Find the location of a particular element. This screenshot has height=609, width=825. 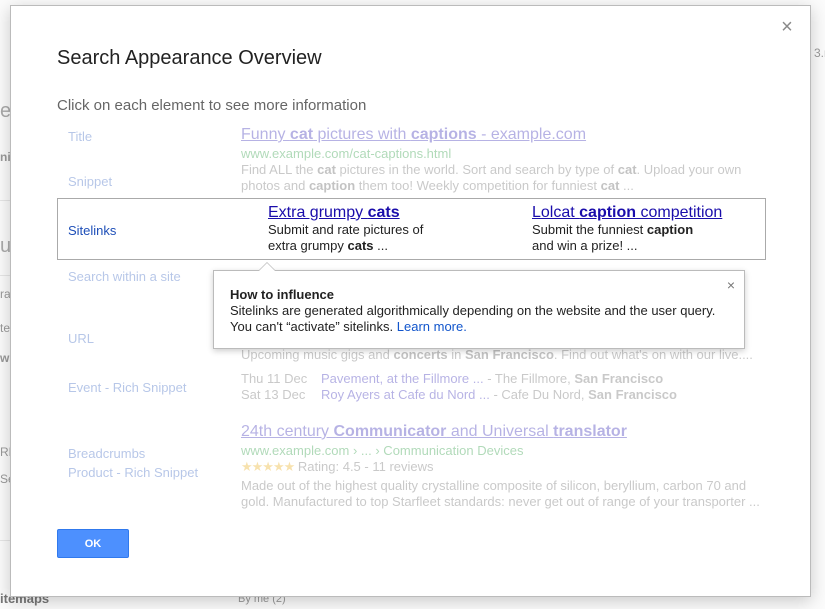

learn-more-link: Learn more. is located at coordinates (432, 326).